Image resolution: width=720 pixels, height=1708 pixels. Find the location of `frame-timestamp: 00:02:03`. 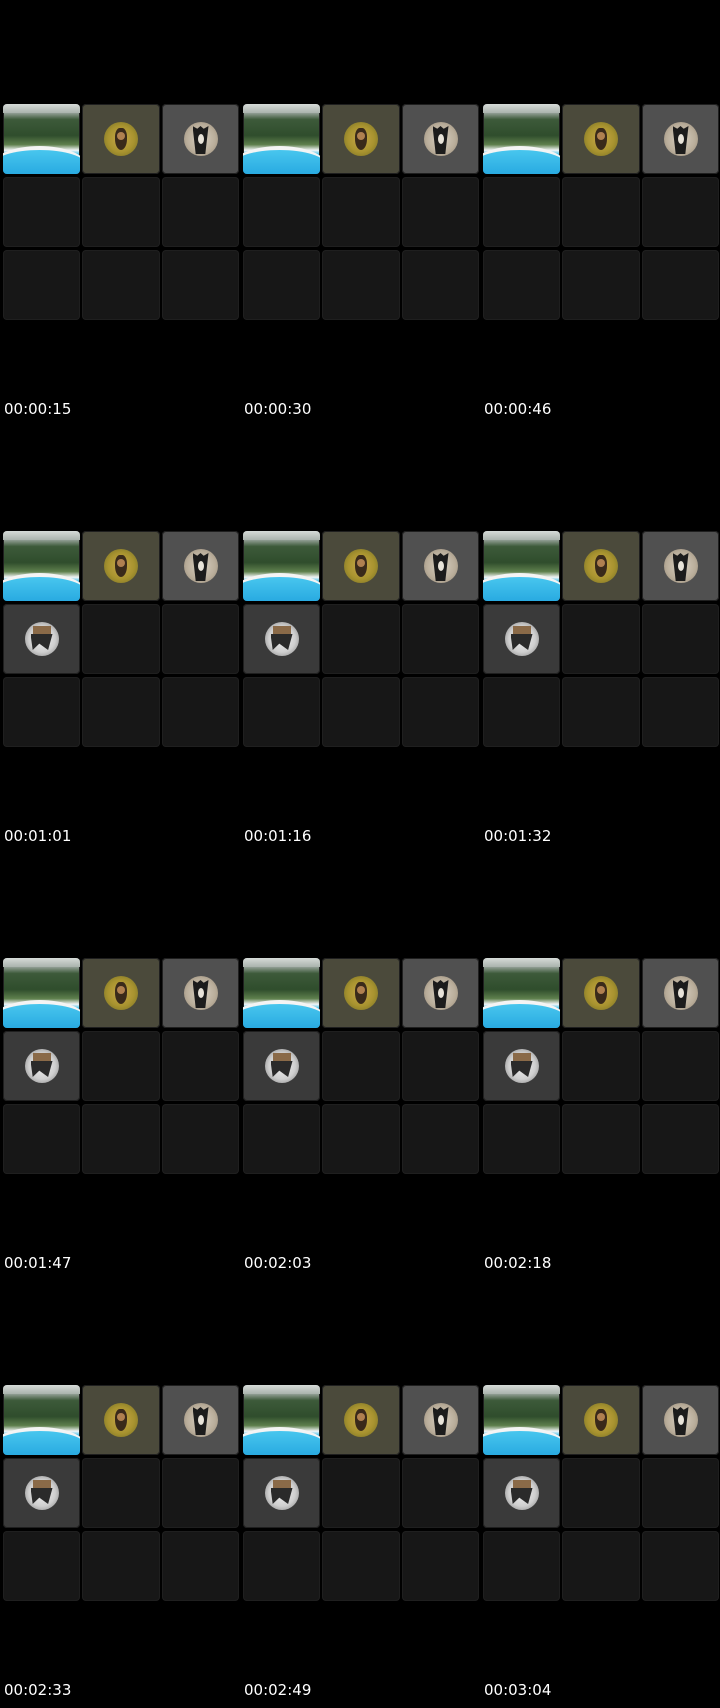

frame-timestamp: 00:02:03 is located at coordinates (278, 1263).